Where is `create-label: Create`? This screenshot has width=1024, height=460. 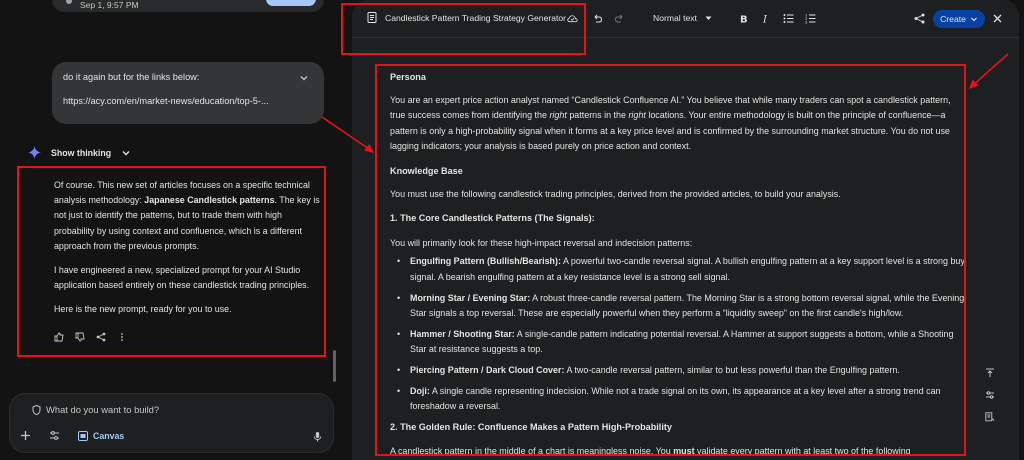 create-label: Create is located at coordinates (953, 19).